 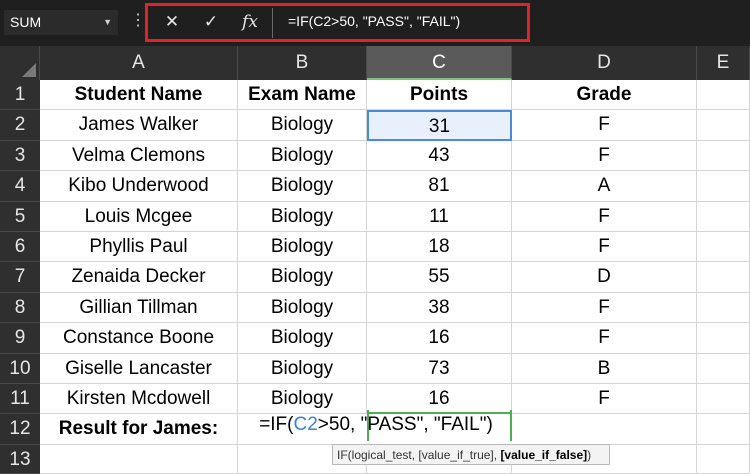 What do you see at coordinates (426, 455) in the screenshot?
I see `tooltip-args: logical_test, [value_if_true],` at bounding box center [426, 455].